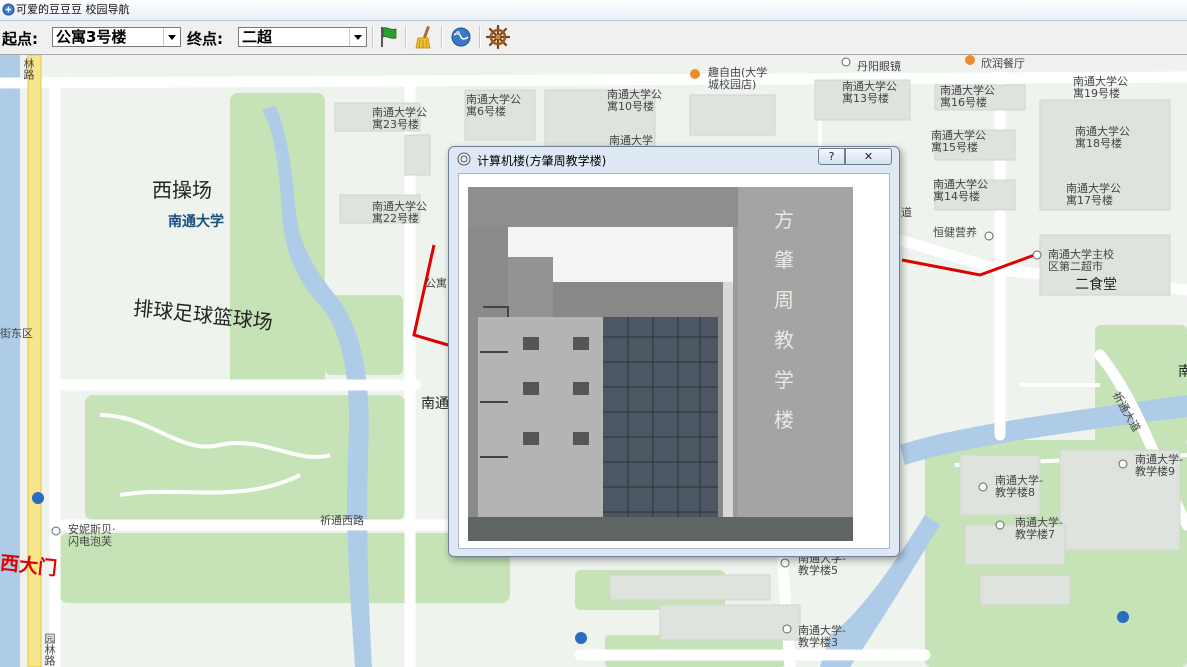 The width and height of the screenshot is (1187, 667). I want to click on start-select: 公寓3号楼, so click(116, 37).